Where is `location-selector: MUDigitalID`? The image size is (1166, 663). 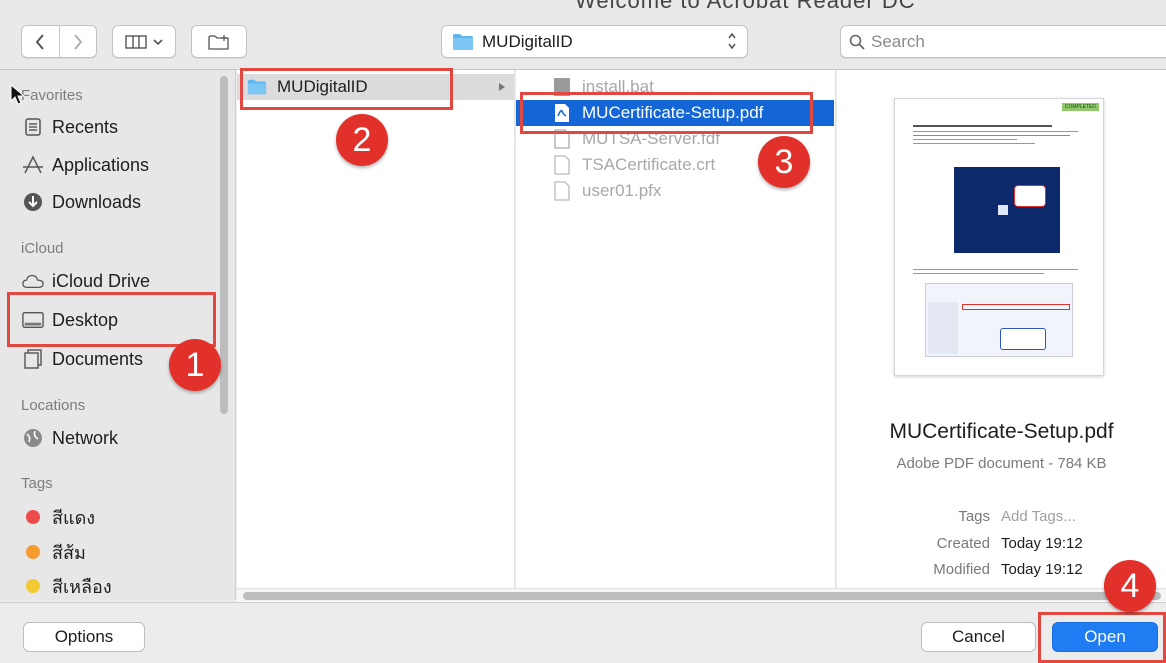
location-selector: MUDigitalID is located at coordinates (594, 41).